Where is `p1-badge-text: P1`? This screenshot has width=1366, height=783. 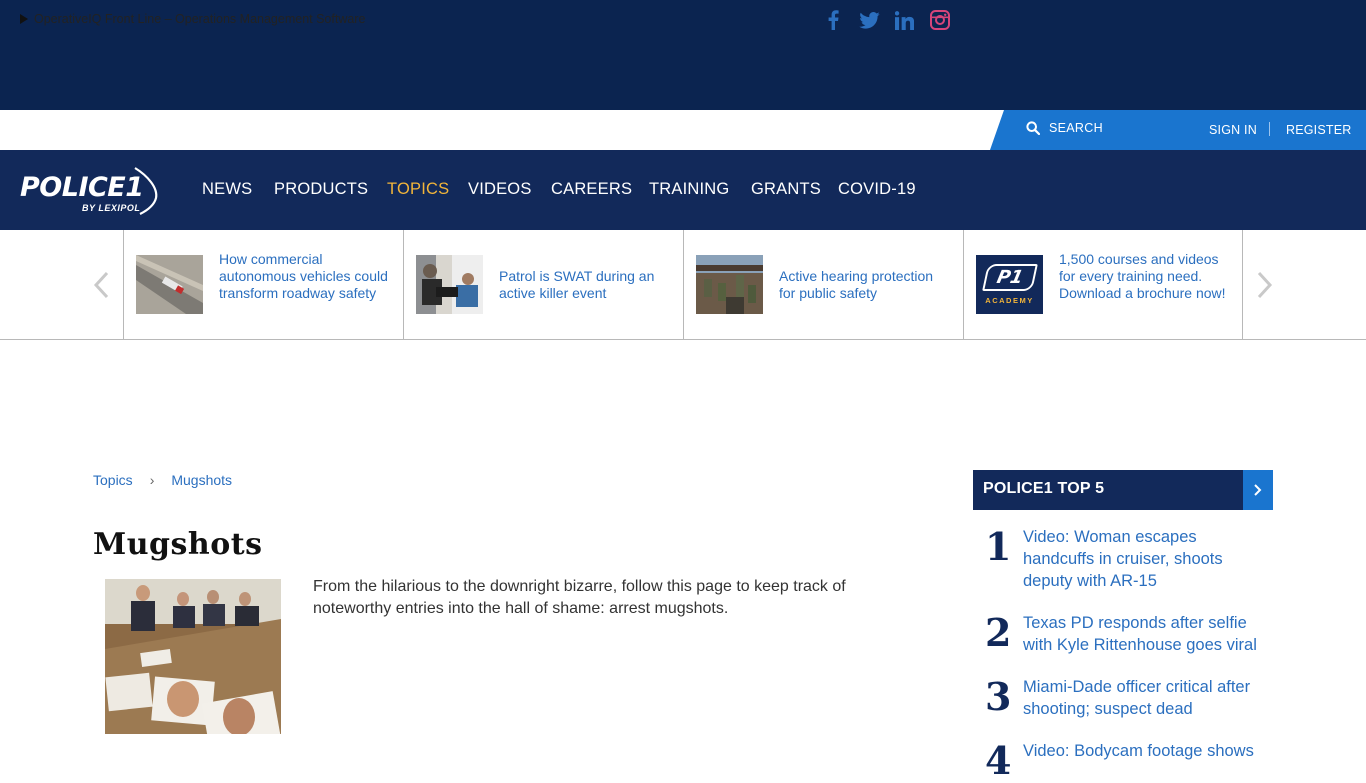 p1-badge-text: P1 is located at coordinates (1010, 277).